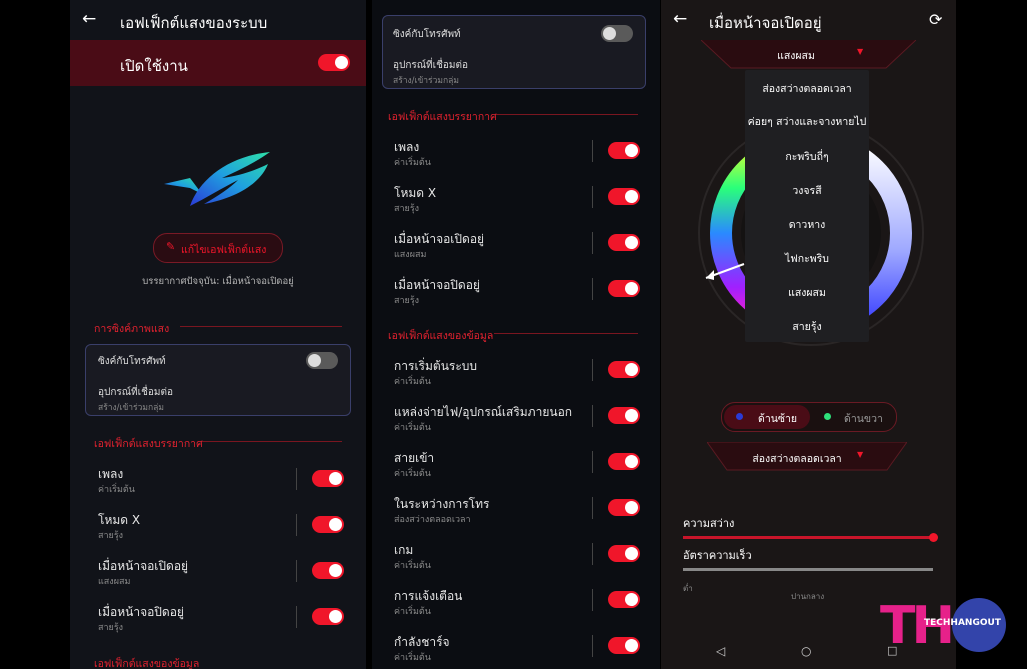  I want to click on list-item-notification: การแจ้งเตือน ค่าเริ่มต้น, so click(516, 603).